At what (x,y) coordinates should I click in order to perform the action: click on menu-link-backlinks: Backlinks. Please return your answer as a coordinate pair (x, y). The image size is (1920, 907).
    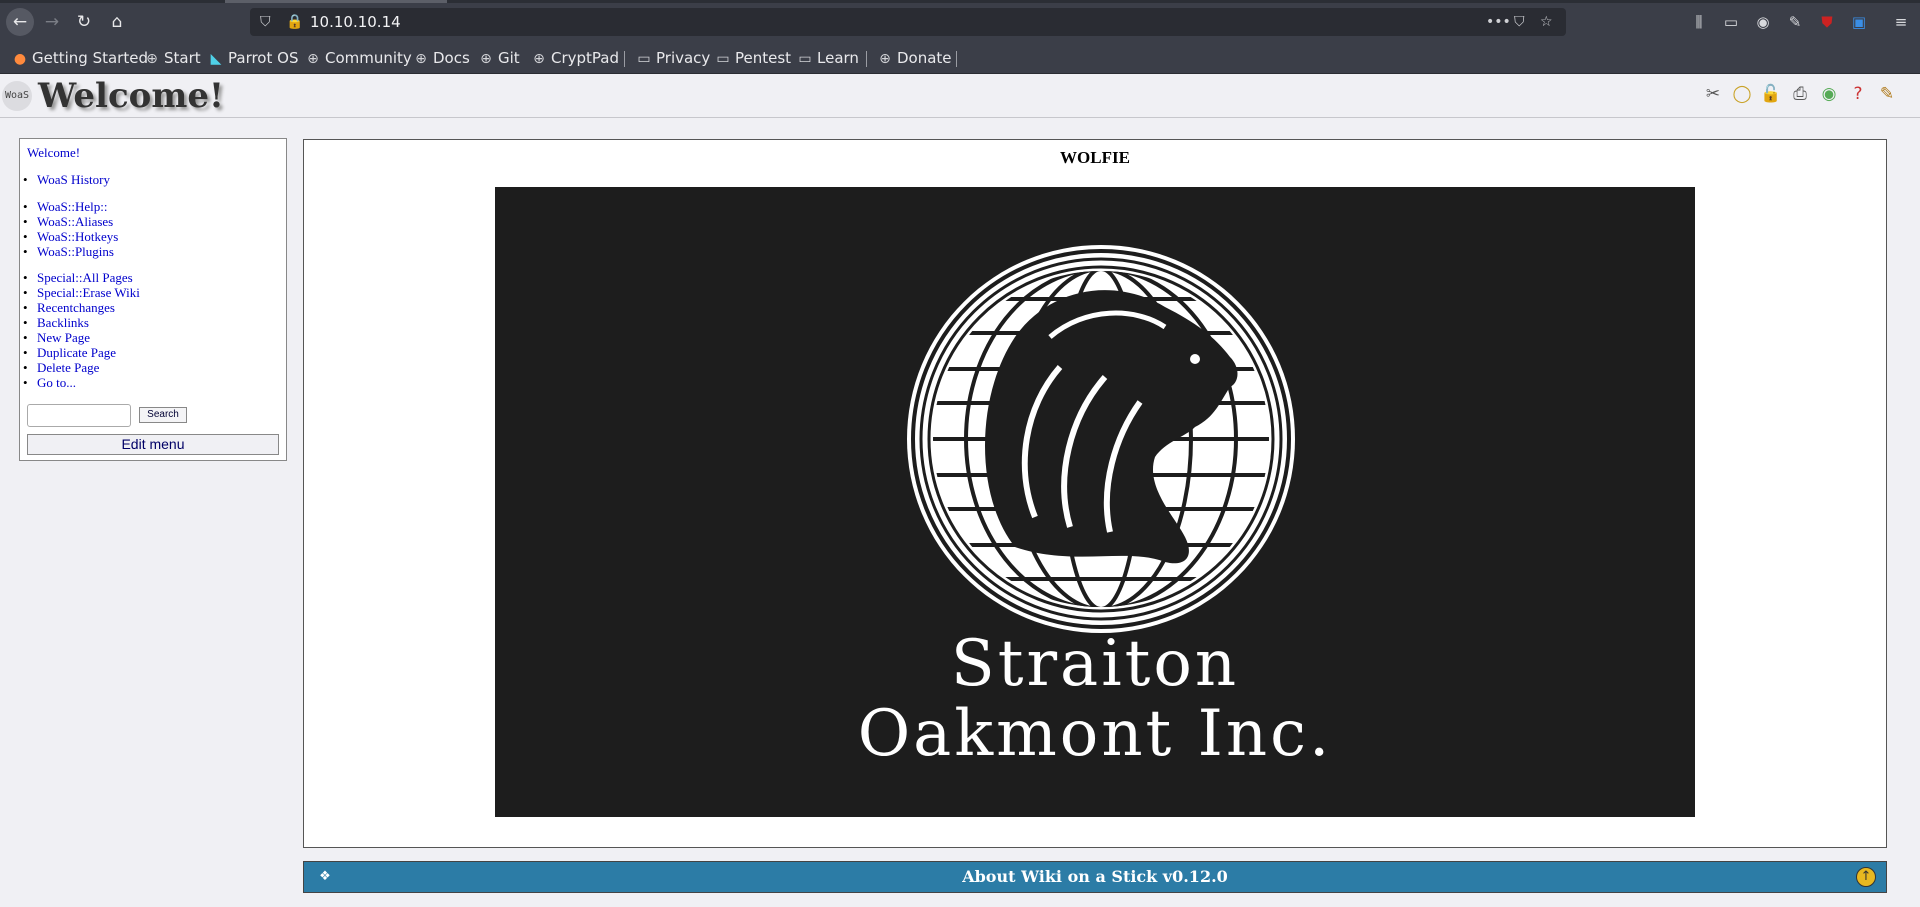
    Looking at the image, I should click on (56, 323).